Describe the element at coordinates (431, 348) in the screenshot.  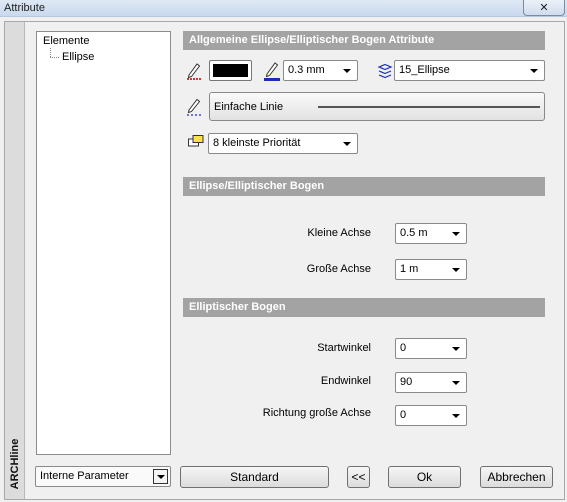
I see `start-angle-select: 0` at that location.